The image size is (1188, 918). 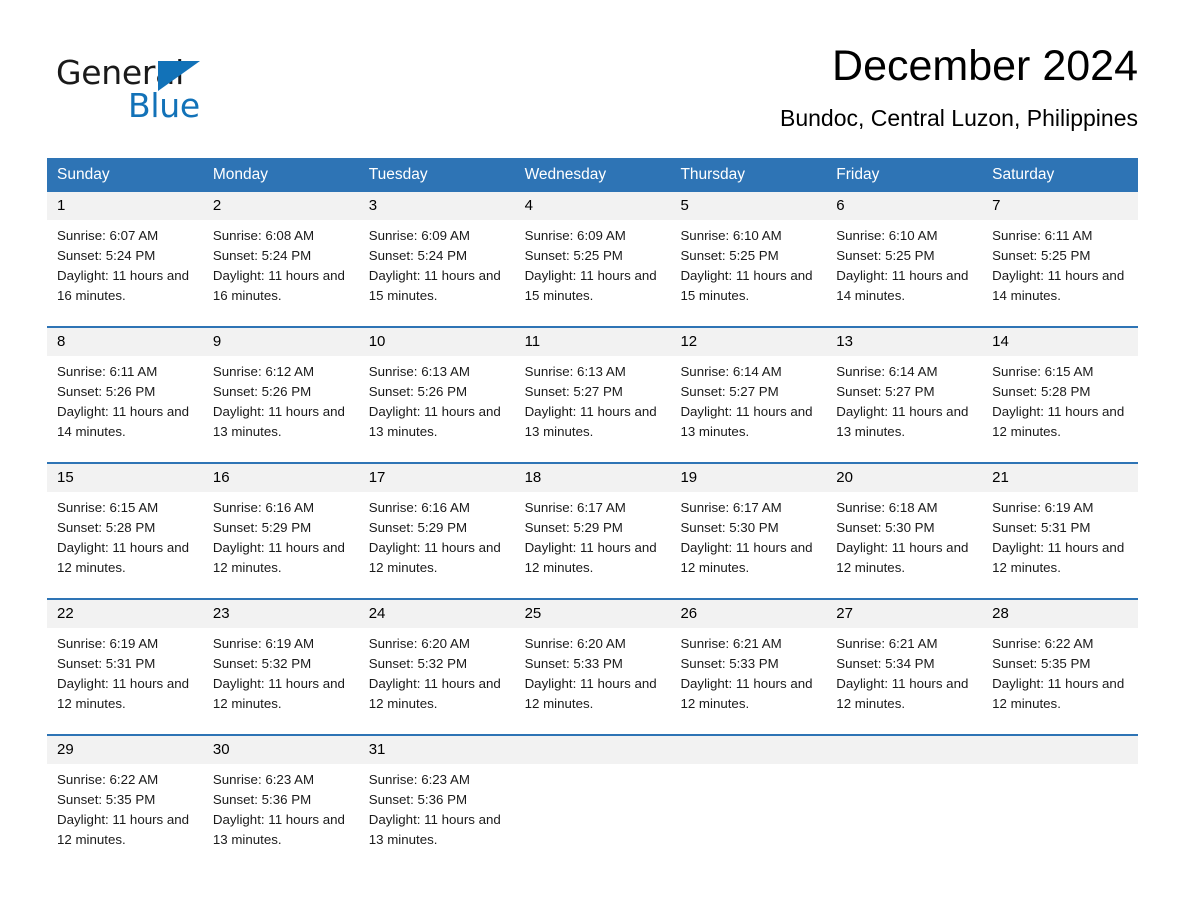 I want to click on day-number: 23, so click(x=280, y=614).